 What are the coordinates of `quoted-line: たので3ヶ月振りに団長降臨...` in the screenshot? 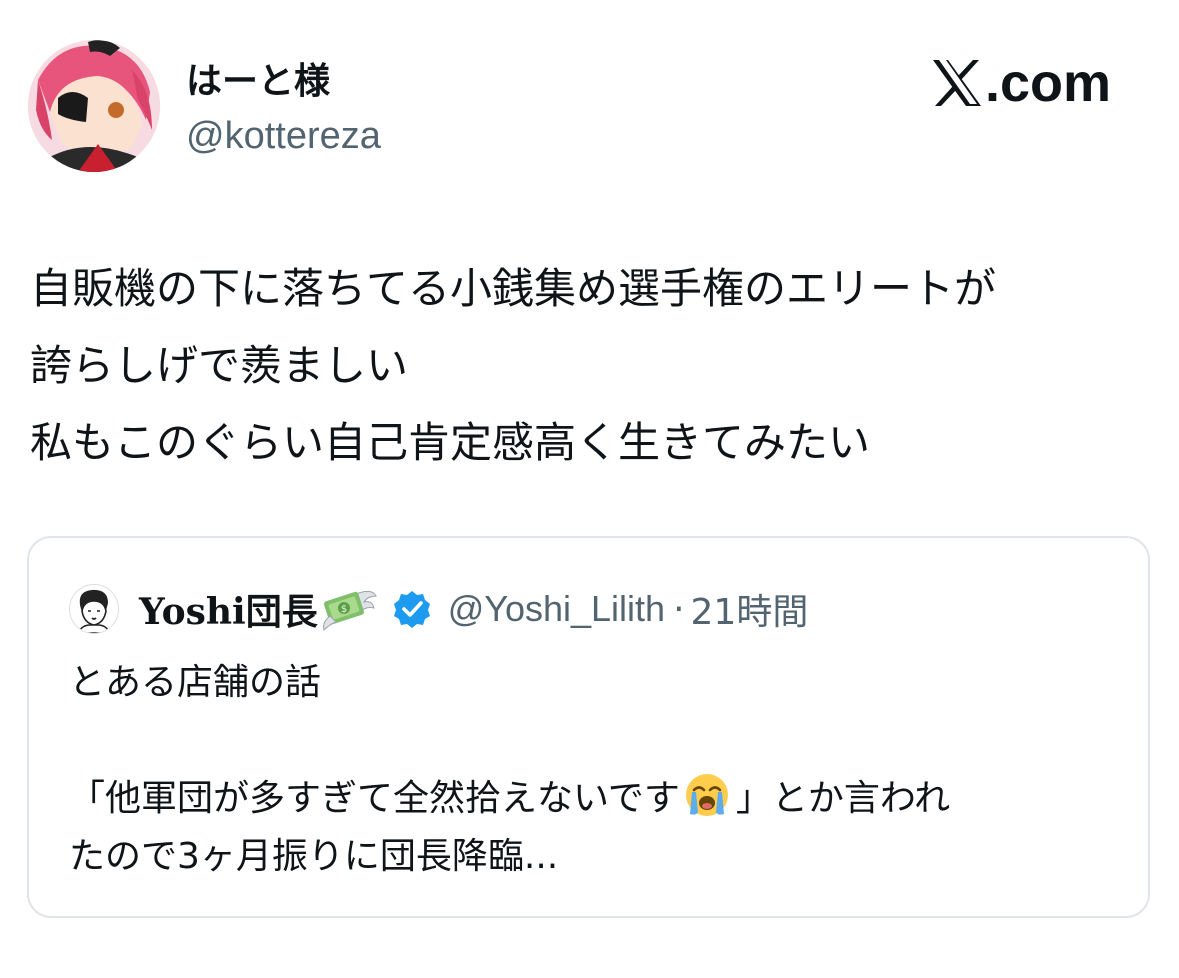 It's located at (314, 856).